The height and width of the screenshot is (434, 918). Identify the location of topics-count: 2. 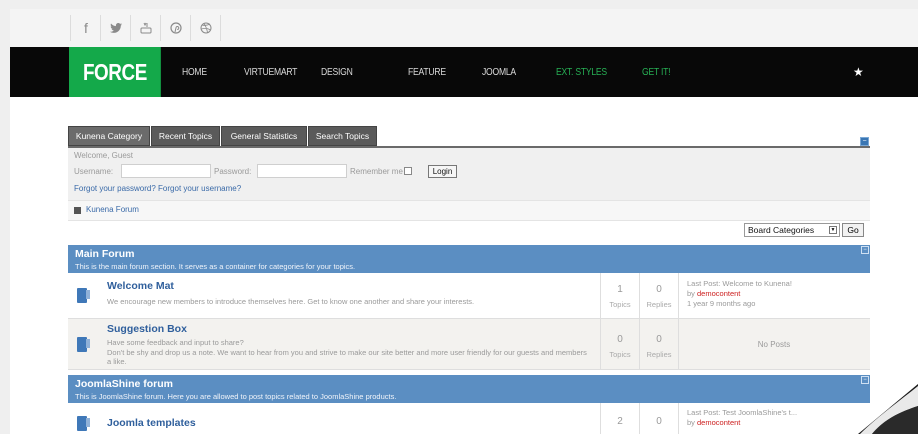
(620, 421).